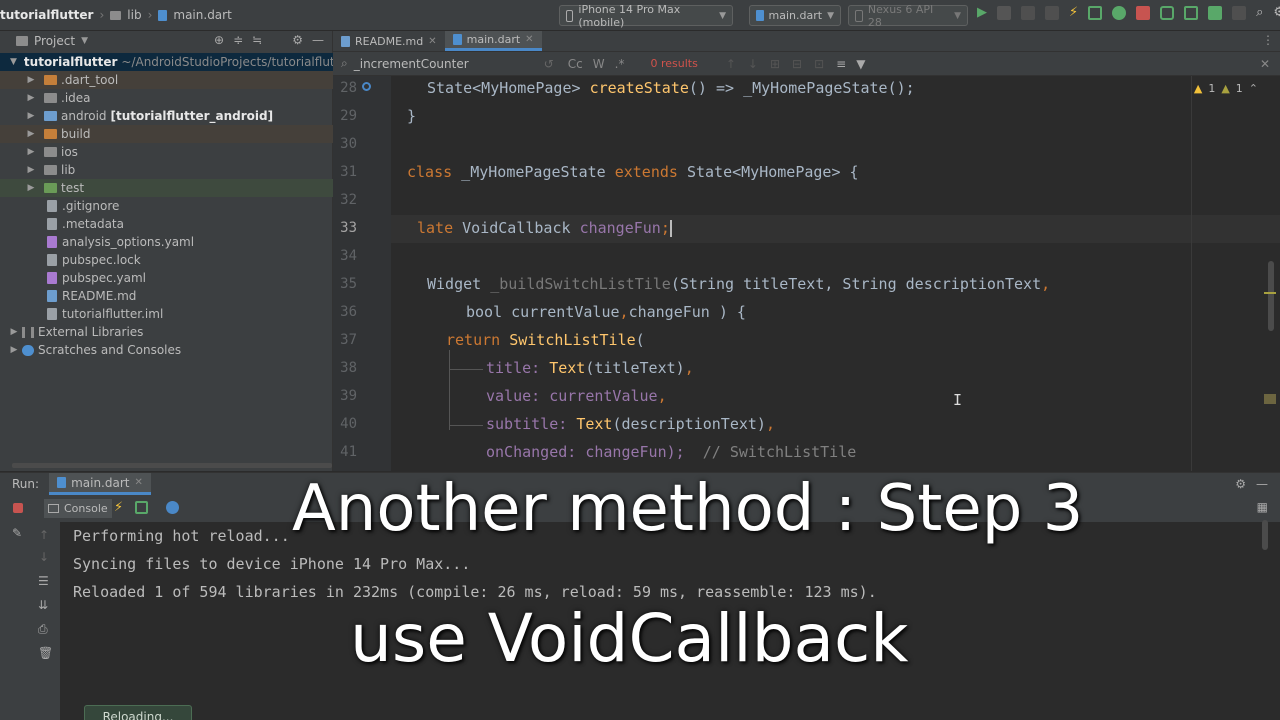 Image resolution: width=1280 pixels, height=720 pixels. I want to click on trash-icon: 🗑, so click(45, 653).